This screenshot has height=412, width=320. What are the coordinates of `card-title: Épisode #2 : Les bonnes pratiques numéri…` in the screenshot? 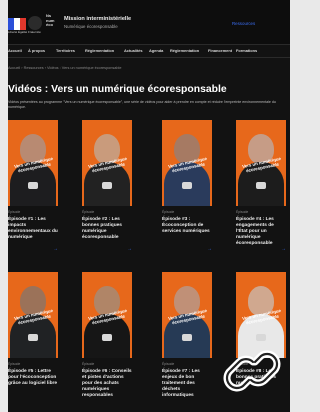 It's located at (107, 229).